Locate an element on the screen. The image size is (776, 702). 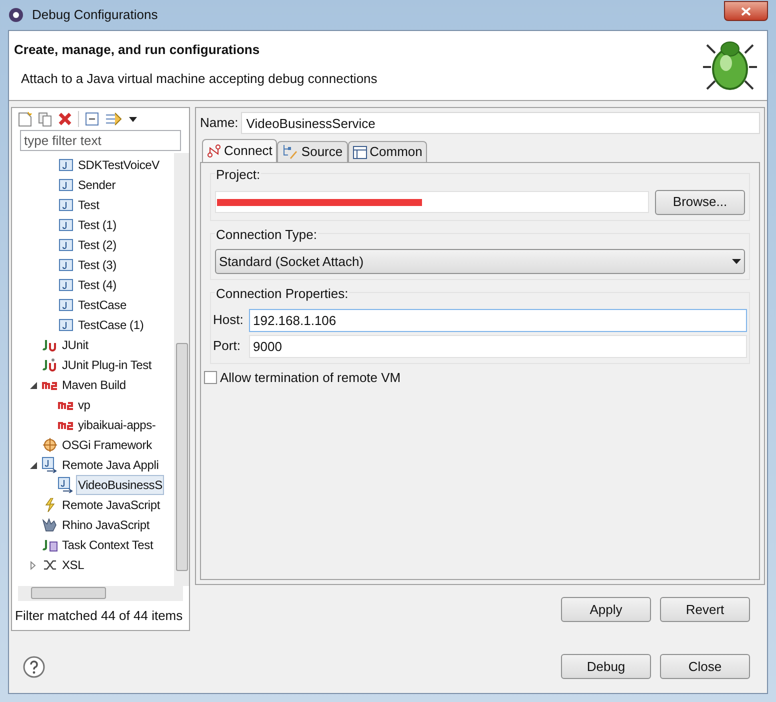
lightning-icon is located at coordinates (50, 505).